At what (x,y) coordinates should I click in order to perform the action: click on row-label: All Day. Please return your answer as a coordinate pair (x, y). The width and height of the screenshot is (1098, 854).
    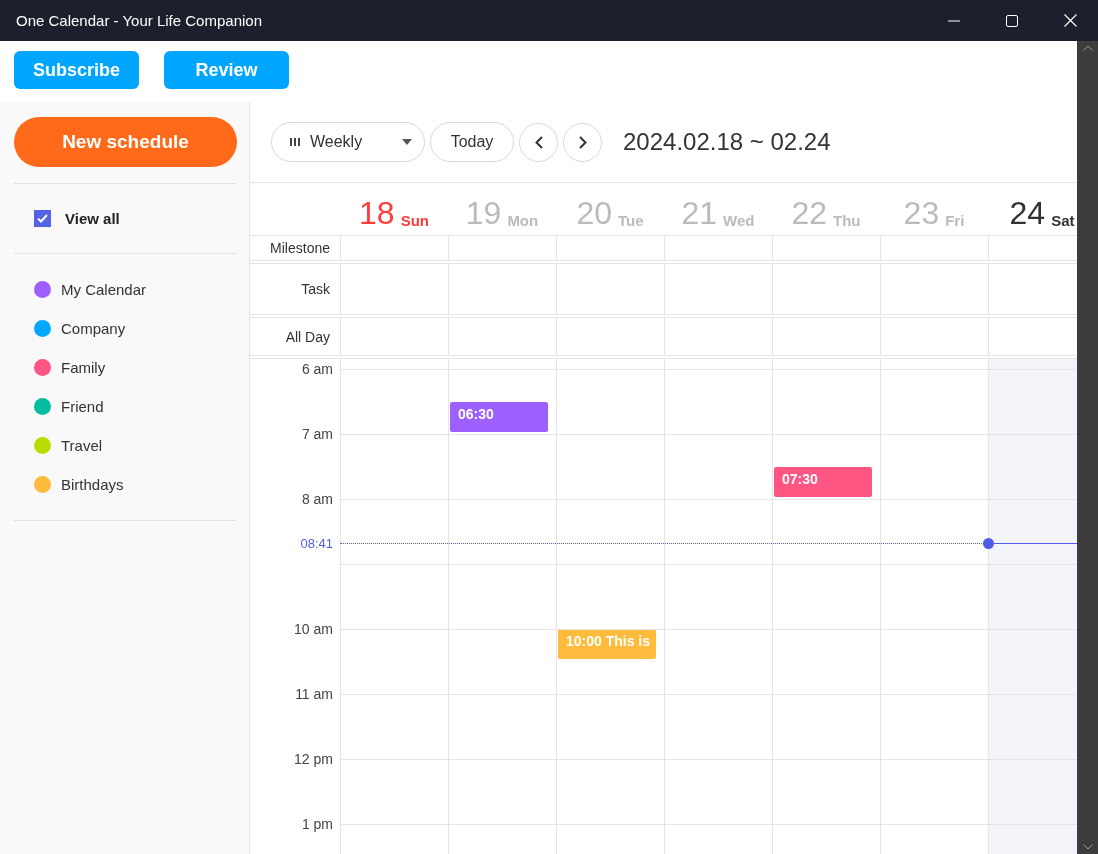
    Looking at the image, I should click on (307, 336).